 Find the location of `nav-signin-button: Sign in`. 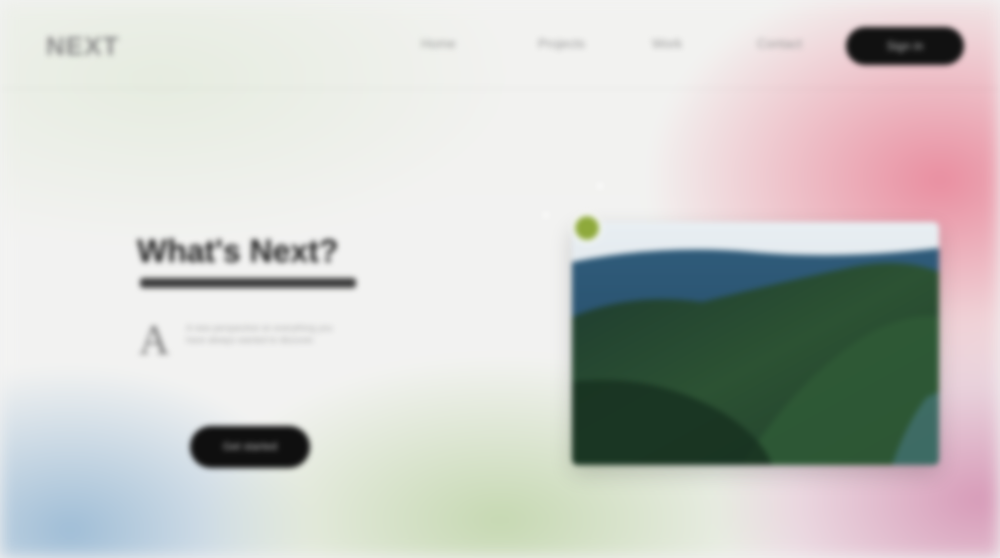

nav-signin-button: Sign in is located at coordinates (905, 46).